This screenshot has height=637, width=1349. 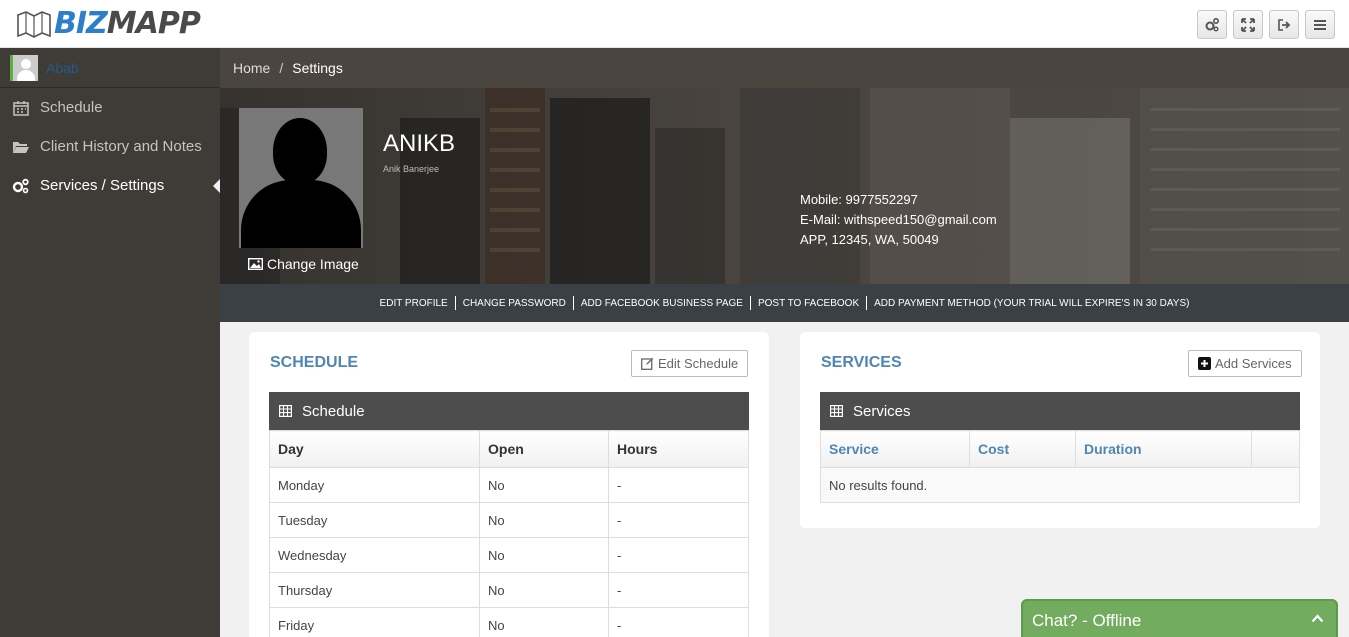 What do you see at coordinates (110, 68) in the screenshot?
I see `sidebar-user: Abab` at bounding box center [110, 68].